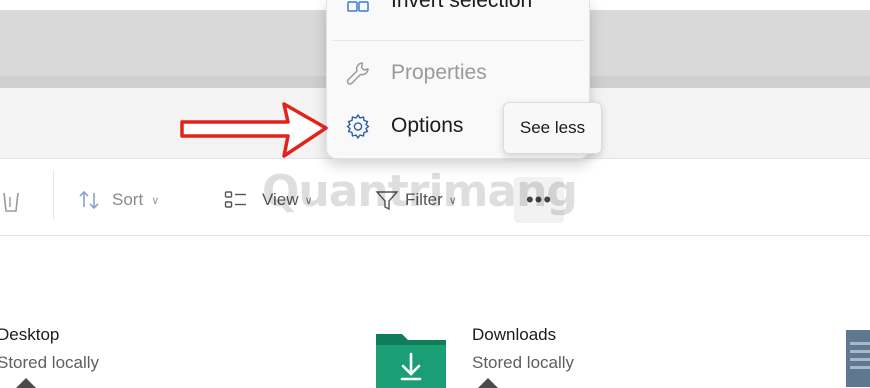  I want to click on delete-button, so click(11, 200).